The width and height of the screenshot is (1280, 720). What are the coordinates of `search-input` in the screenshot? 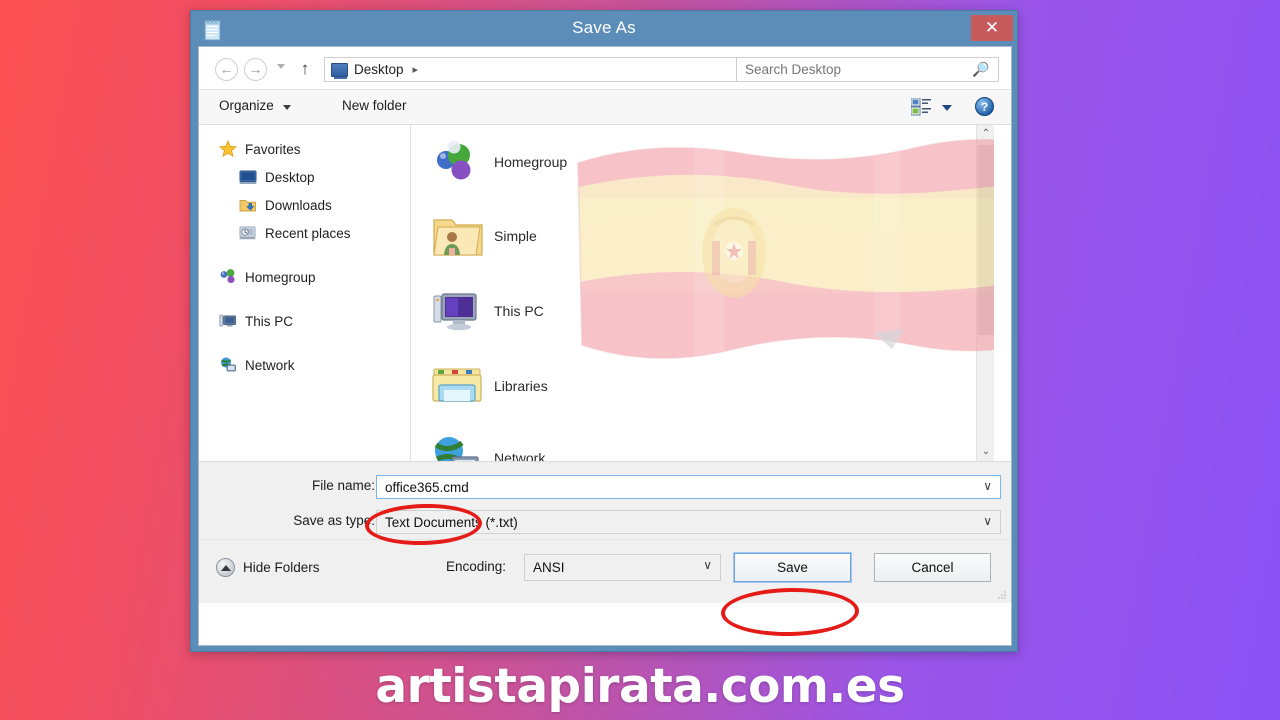 It's located at (852, 69).